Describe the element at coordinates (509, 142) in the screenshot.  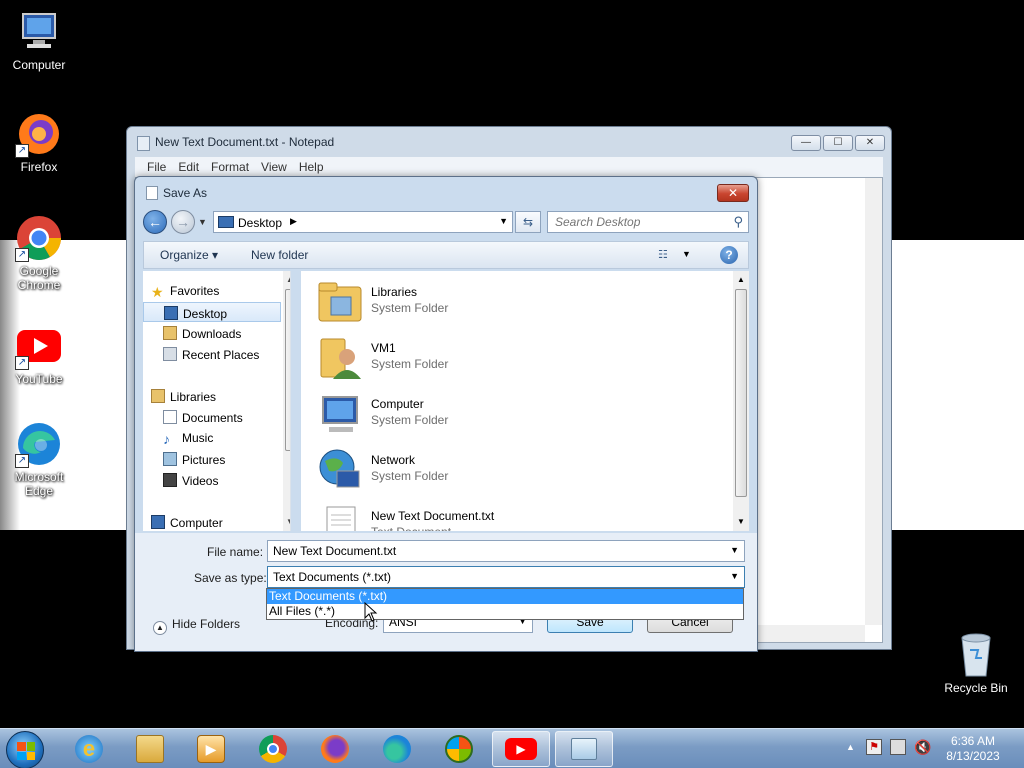
I see `notepad-titlebar: New Text Document.txt - Notepad — ☐ ✕` at that location.